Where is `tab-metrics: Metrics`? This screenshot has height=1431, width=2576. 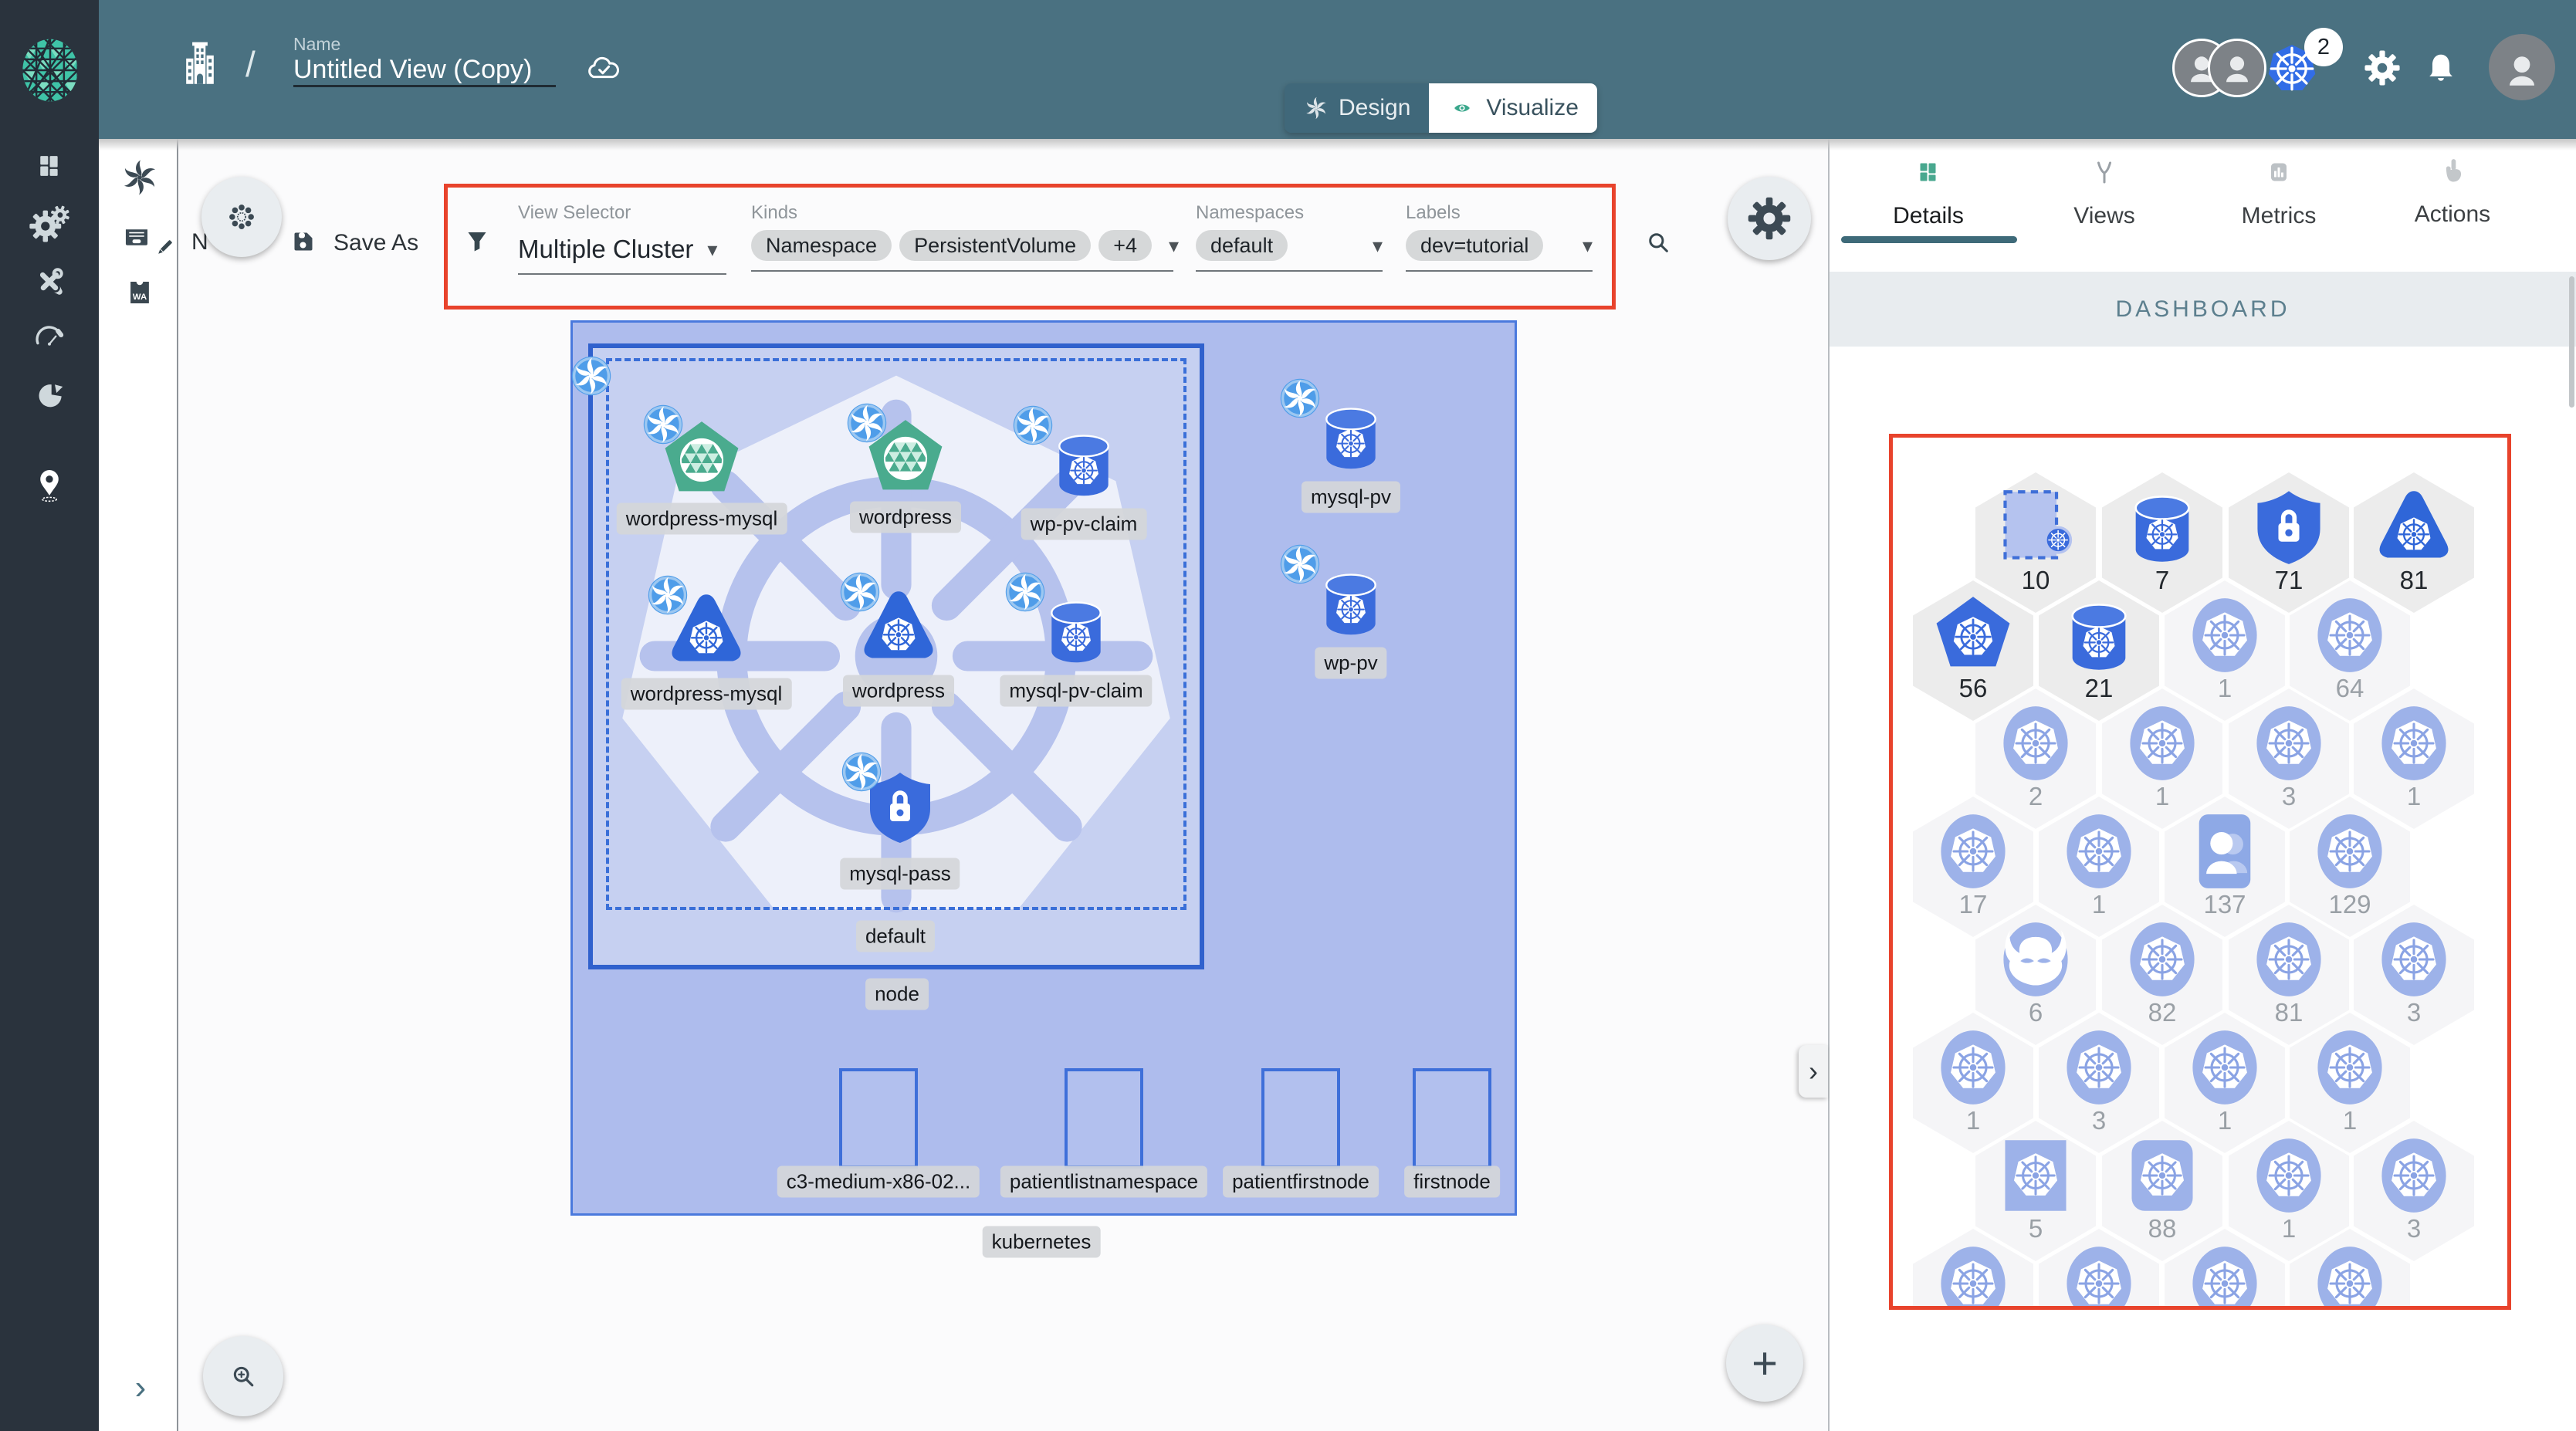 tab-metrics: Metrics is located at coordinates (2279, 191).